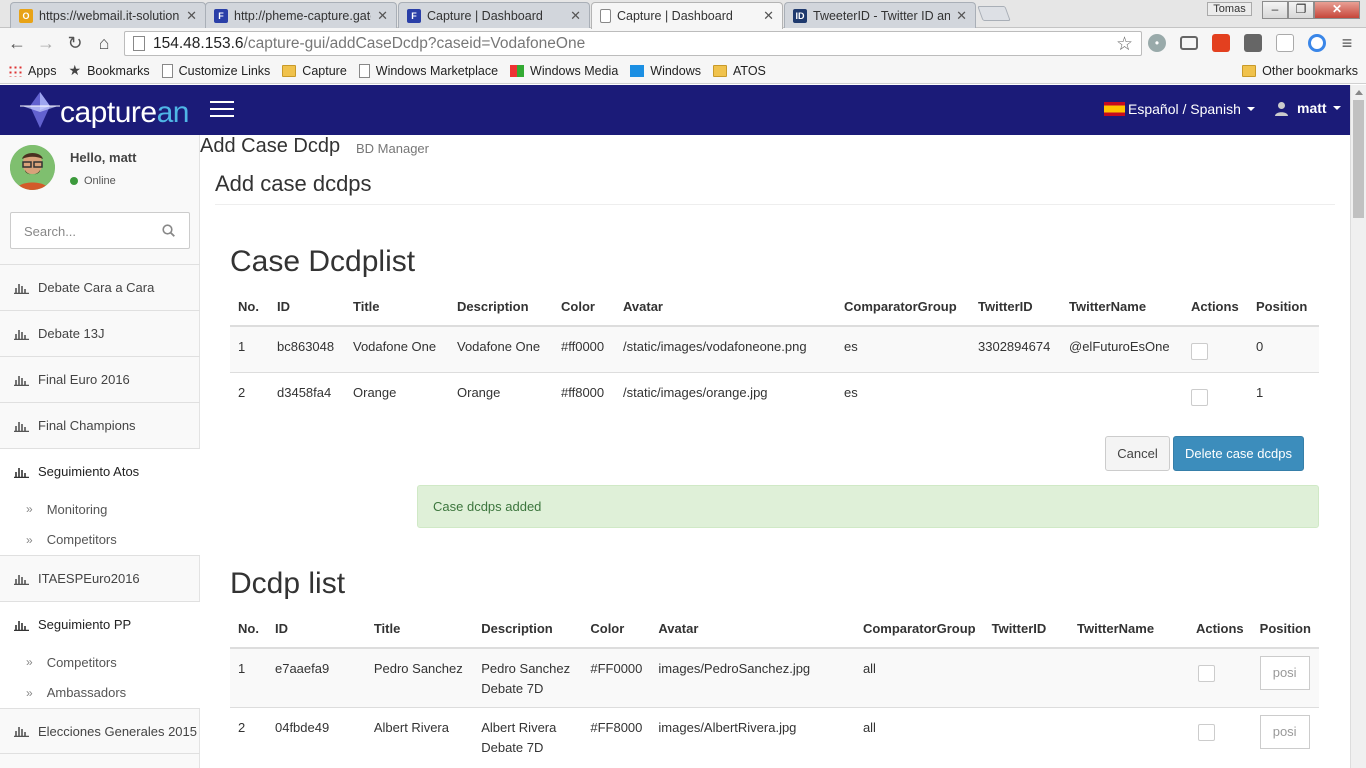 This screenshot has width=1366, height=768. I want to click on sidebar-item-label: Debate Cara a Cara, so click(96, 287).